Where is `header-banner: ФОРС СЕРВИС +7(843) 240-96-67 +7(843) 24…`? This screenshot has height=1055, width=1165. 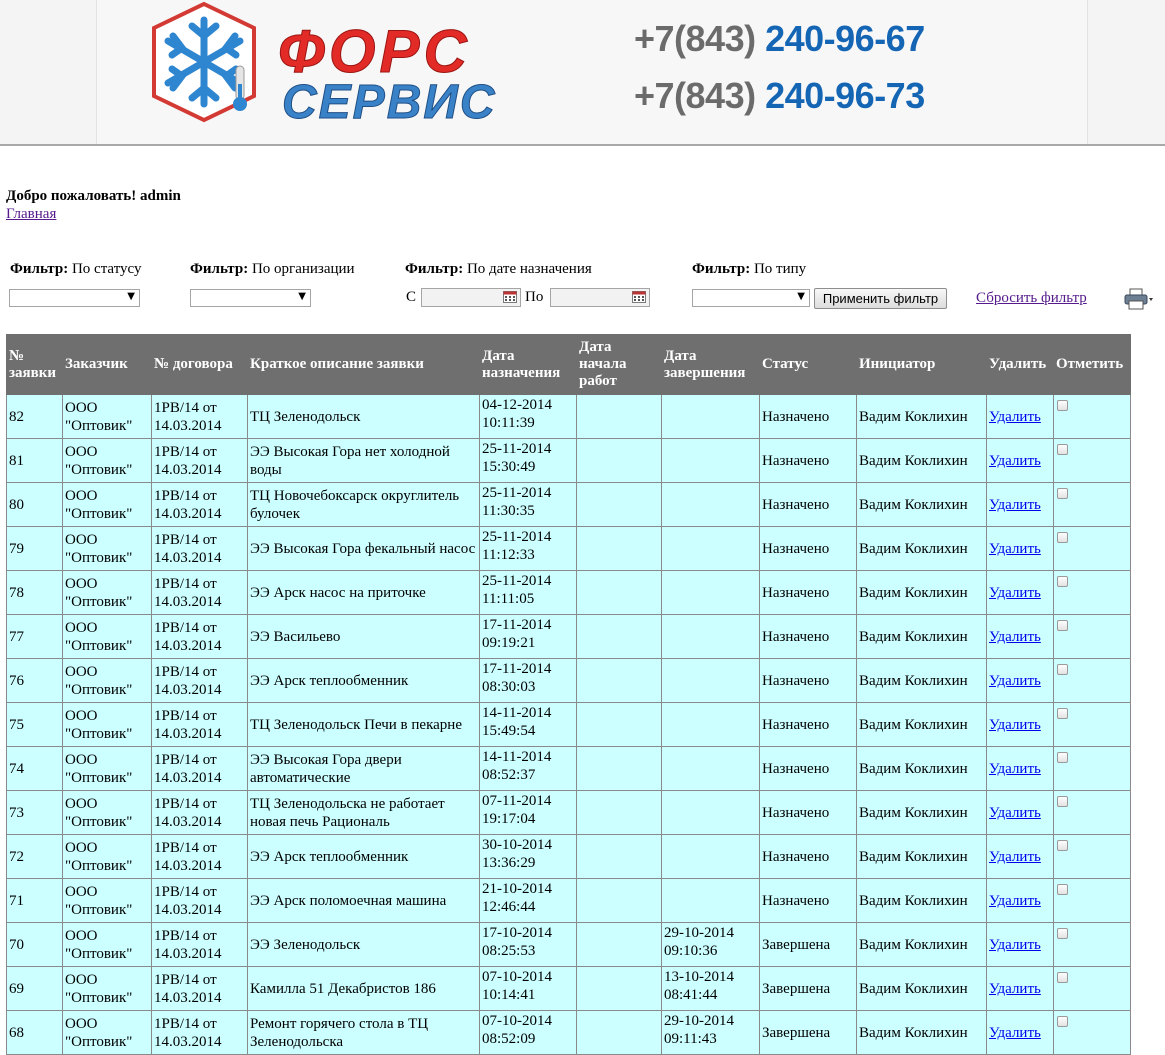
header-banner: ФОРС СЕРВИС +7(843) 240-96-67 +7(843) 24… is located at coordinates (582, 73).